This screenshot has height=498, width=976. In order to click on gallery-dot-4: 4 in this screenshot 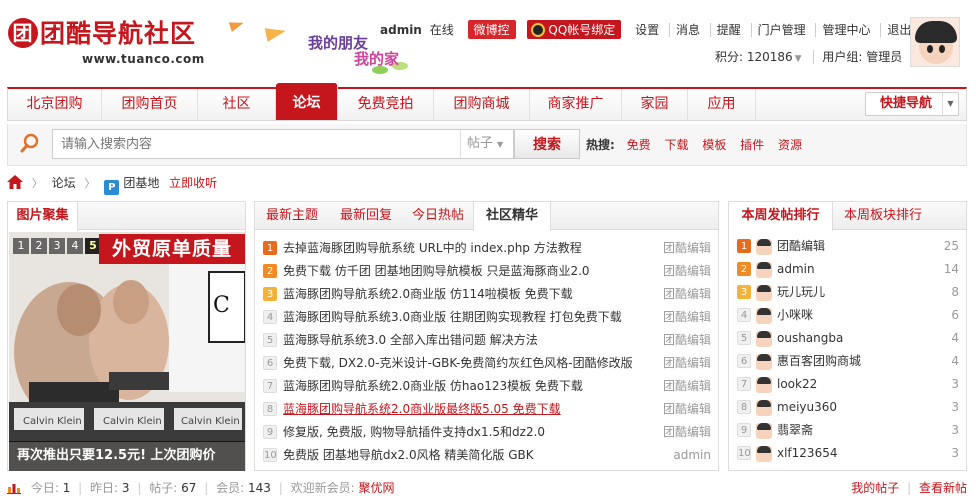, I will do `click(75, 246)`.